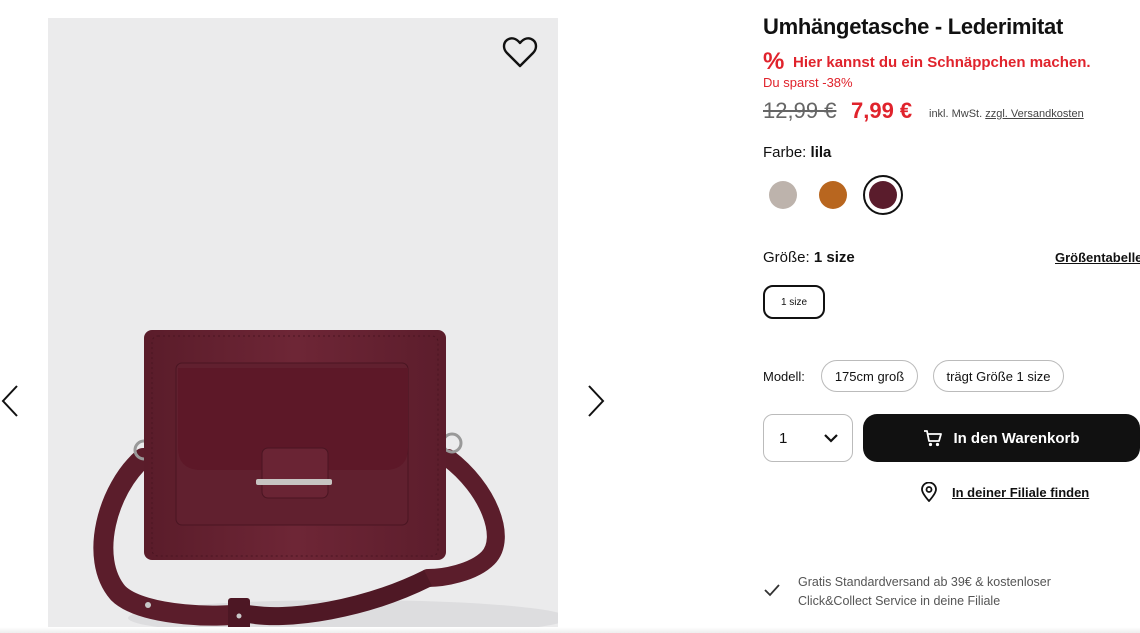  I want to click on shipping-costs-link: zzgl. Versandkosten, so click(1034, 114).